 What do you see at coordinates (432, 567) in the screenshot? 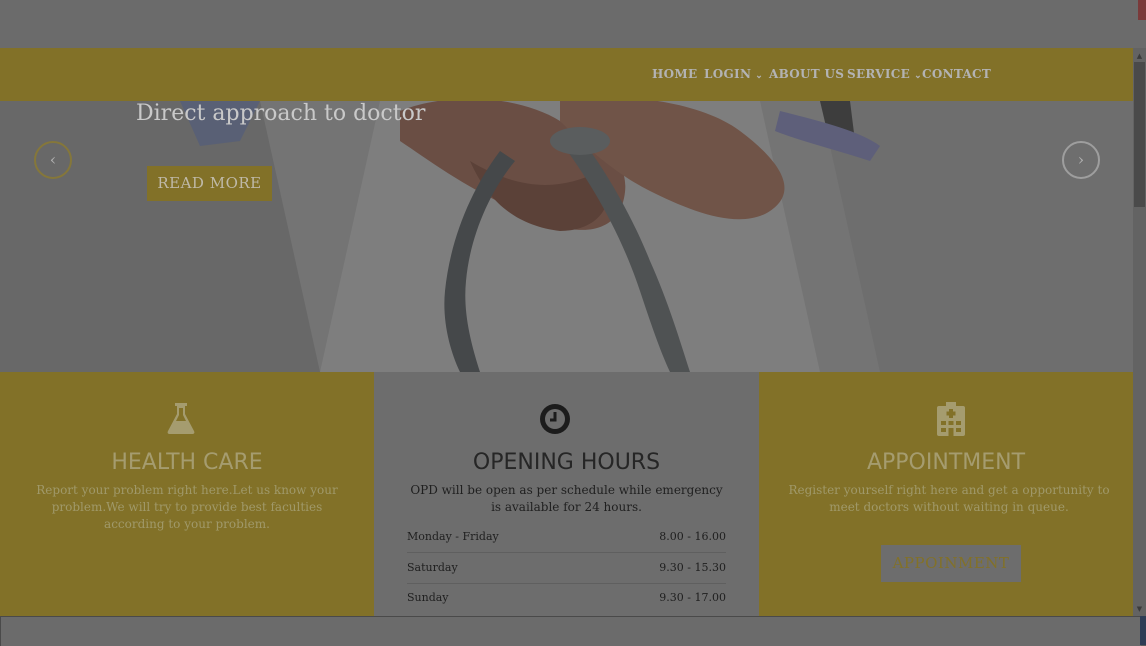
I see `hours-day: Saturday` at bounding box center [432, 567].